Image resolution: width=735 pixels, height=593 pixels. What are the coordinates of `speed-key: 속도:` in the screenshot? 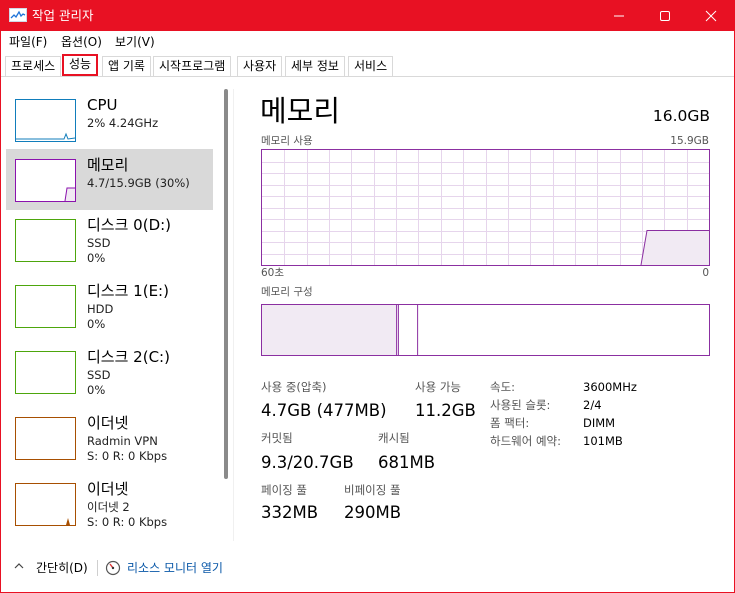 It's located at (503, 387).